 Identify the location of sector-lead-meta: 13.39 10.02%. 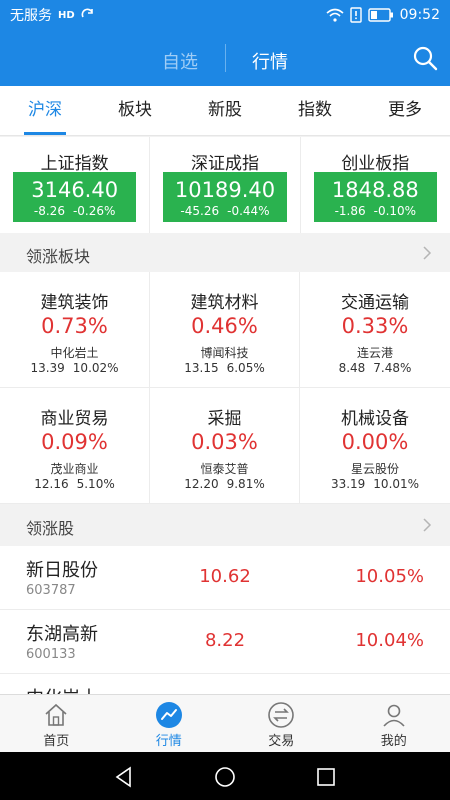
(74, 368).